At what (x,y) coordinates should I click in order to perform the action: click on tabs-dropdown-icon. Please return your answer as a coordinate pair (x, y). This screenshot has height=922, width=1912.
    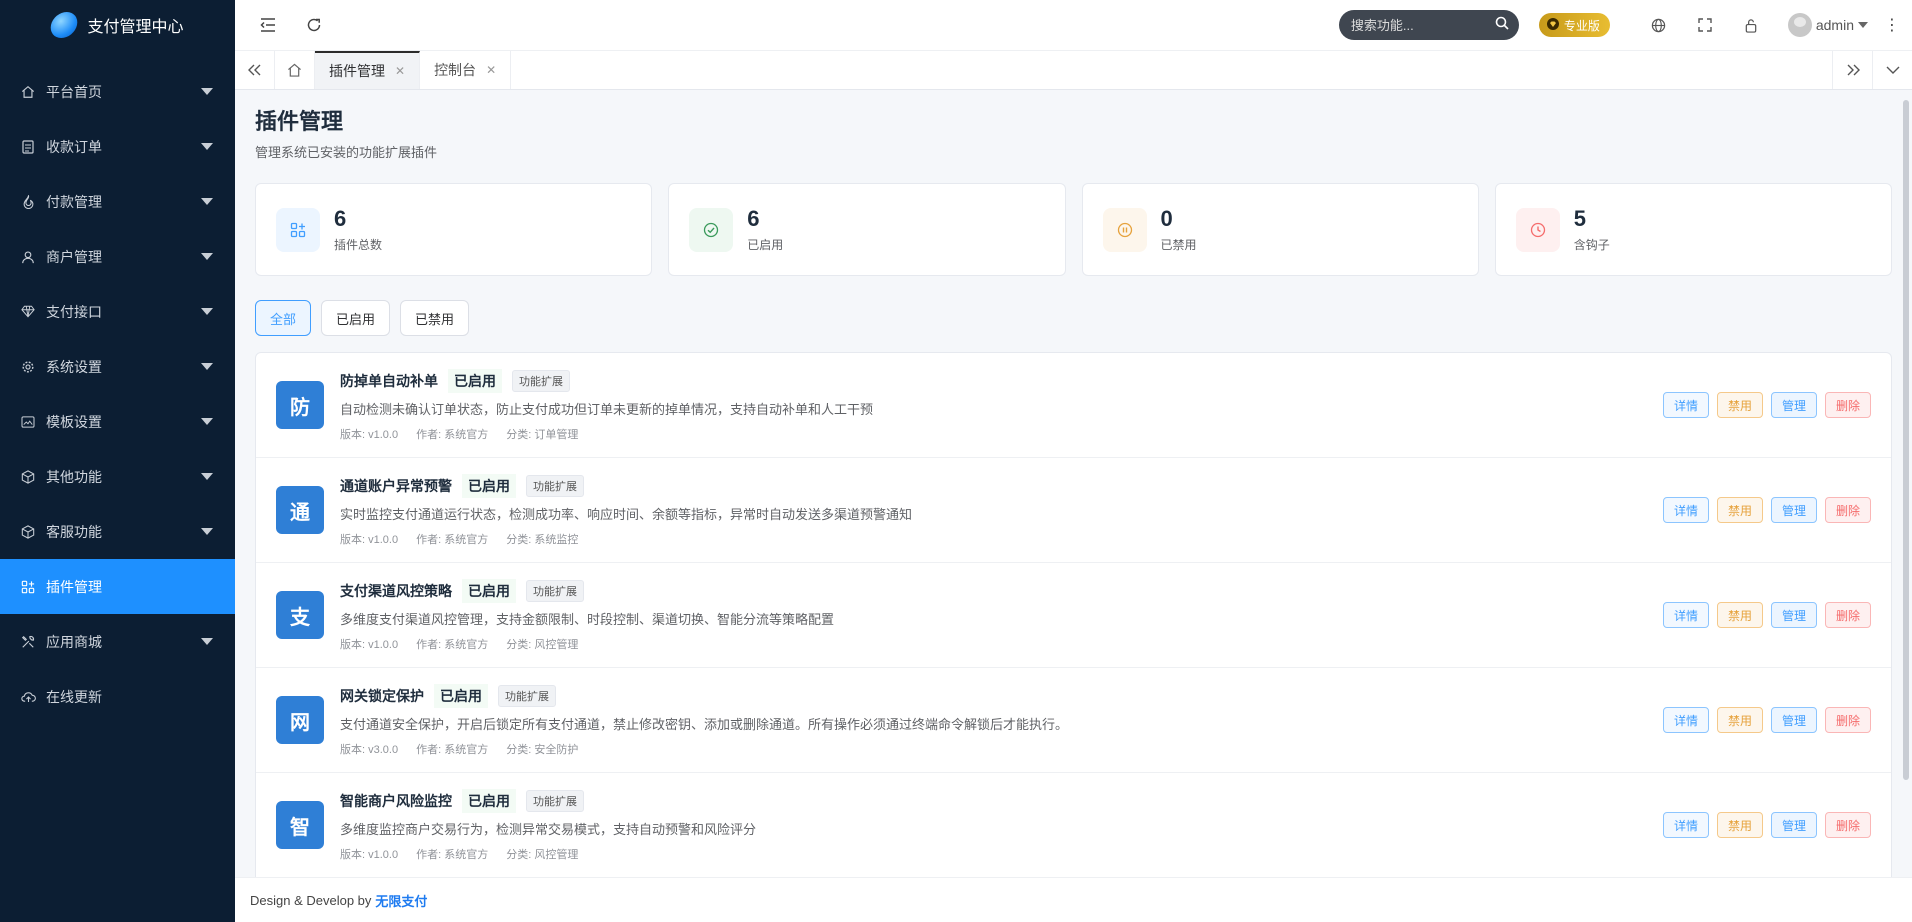
    Looking at the image, I should click on (1892, 70).